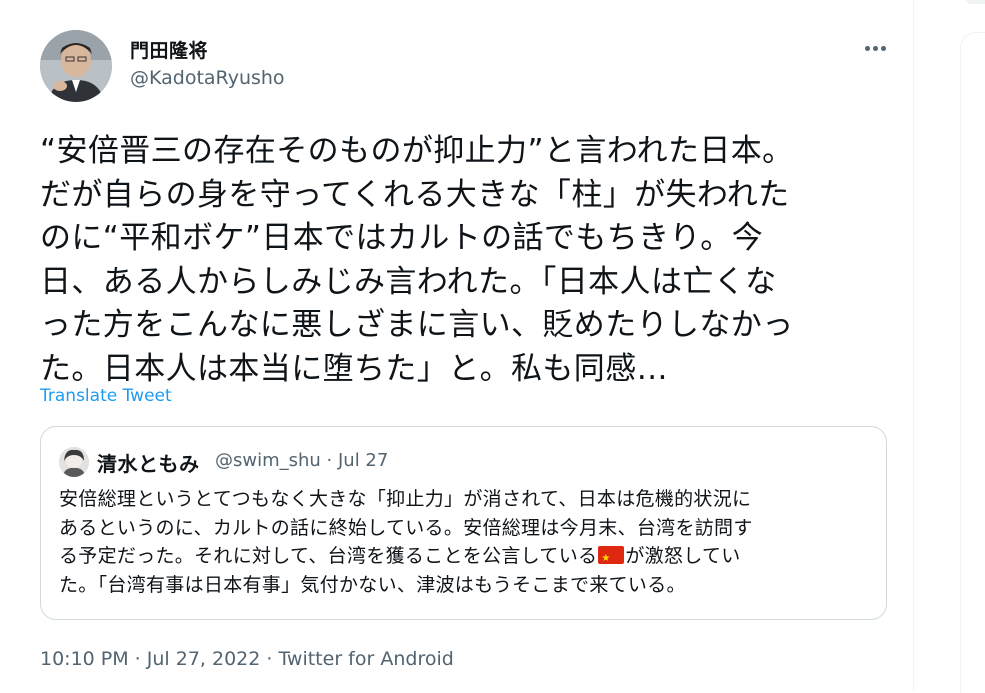 This screenshot has width=985, height=693. Describe the element at coordinates (611, 559) in the screenshot. I see `china-flag-icon` at that location.